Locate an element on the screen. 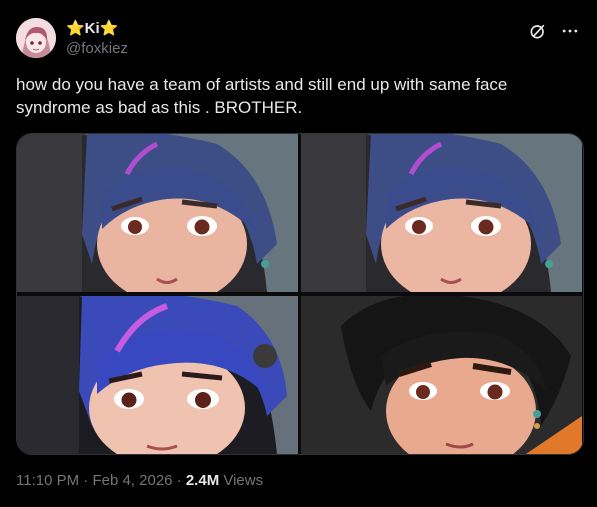 Image resolution: width=597 pixels, height=507 pixels. handle: @foxkiez is located at coordinates (97, 49).